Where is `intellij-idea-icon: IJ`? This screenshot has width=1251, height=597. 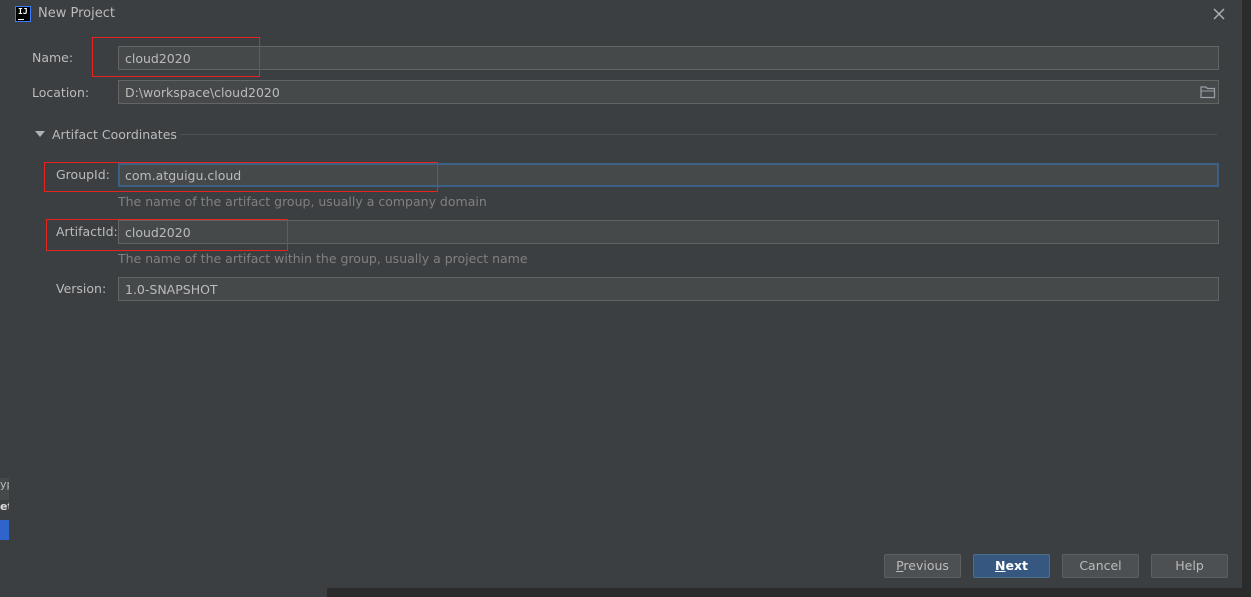
intellij-idea-icon: IJ is located at coordinates (23, 14).